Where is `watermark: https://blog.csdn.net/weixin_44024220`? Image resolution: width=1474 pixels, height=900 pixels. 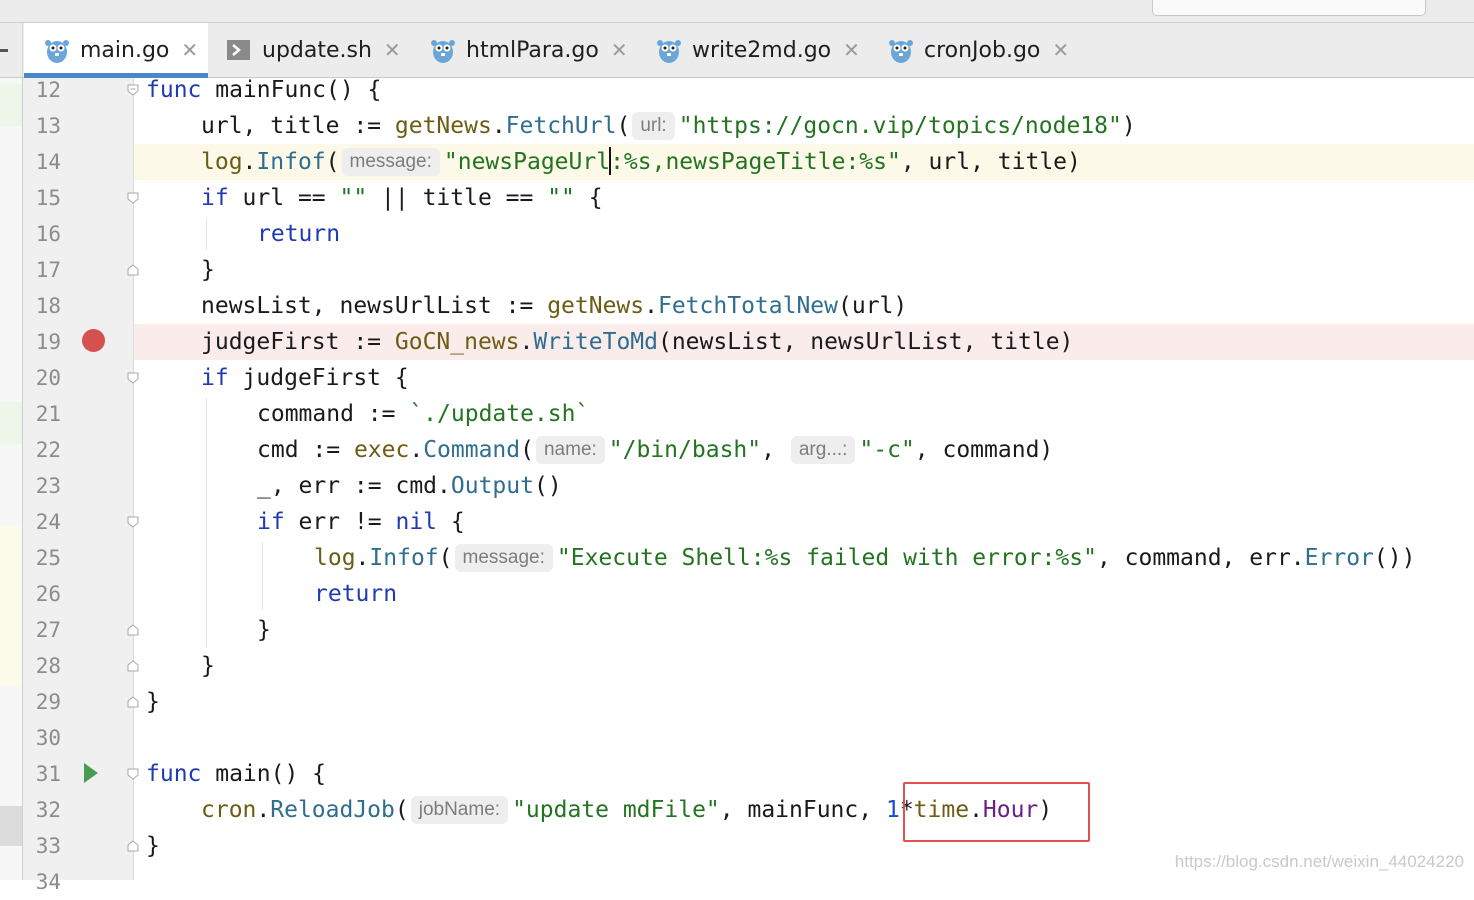 watermark: https://blog.csdn.net/weixin_44024220 is located at coordinates (1319, 861).